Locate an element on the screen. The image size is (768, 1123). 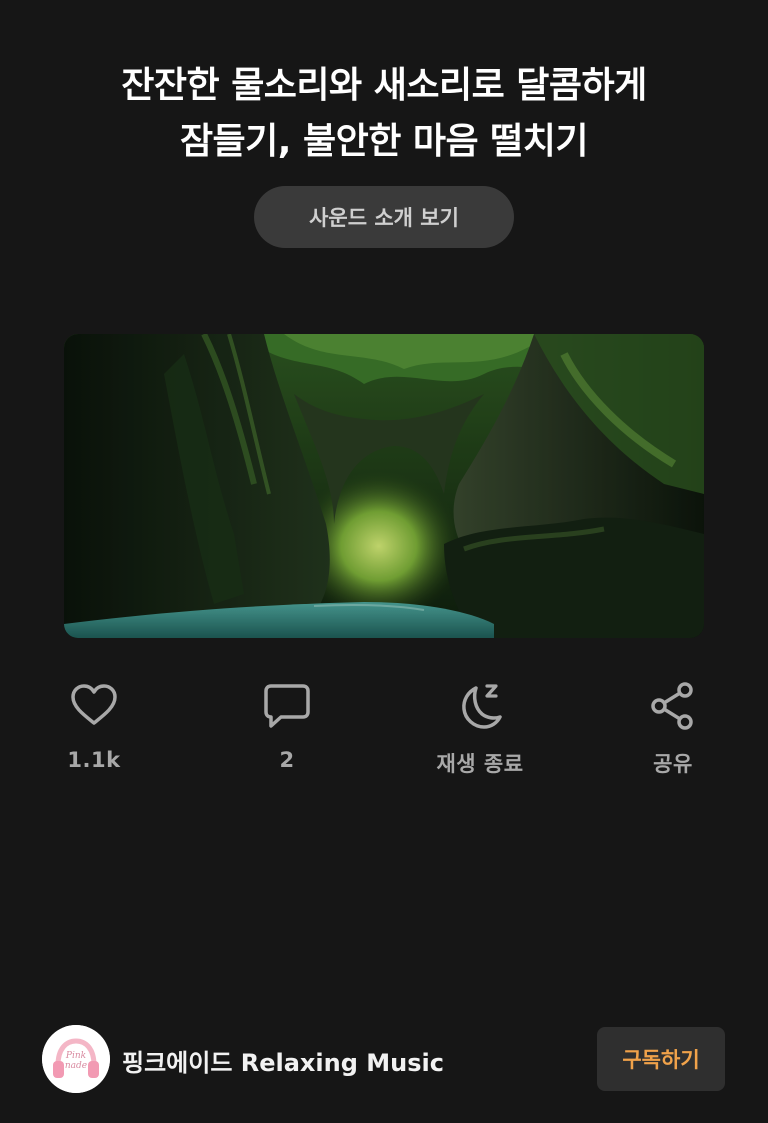
moon-sleep-icon is located at coordinates (482, 706).